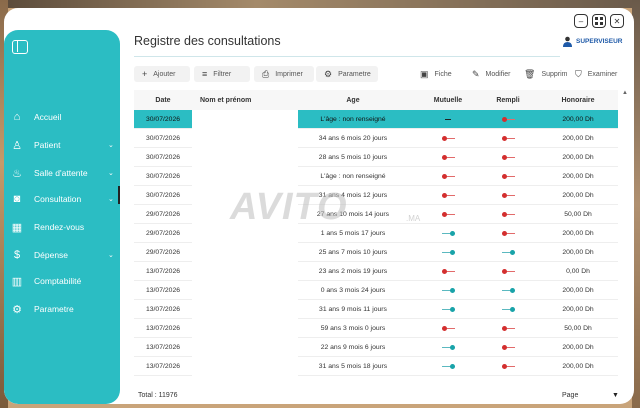 The width and height of the screenshot is (640, 408). Describe the element at coordinates (578, 100) in the screenshot. I see `header-honoraire: Honoraire` at that location.